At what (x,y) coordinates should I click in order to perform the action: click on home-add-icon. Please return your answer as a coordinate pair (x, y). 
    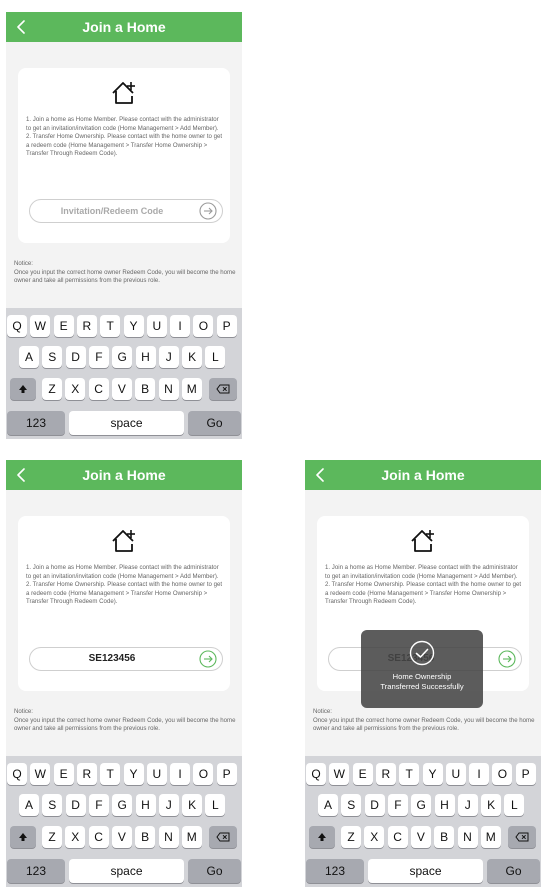
    Looking at the image, I should click on (422, 541).